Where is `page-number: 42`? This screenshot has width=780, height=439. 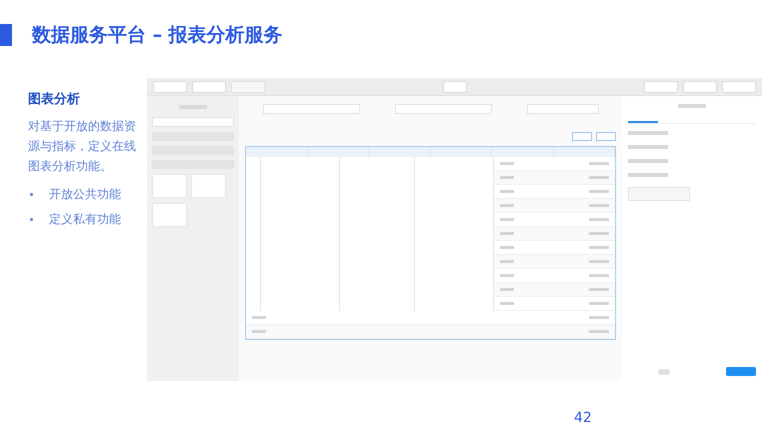 page-number: 42 is located at coordinates (583, 418).